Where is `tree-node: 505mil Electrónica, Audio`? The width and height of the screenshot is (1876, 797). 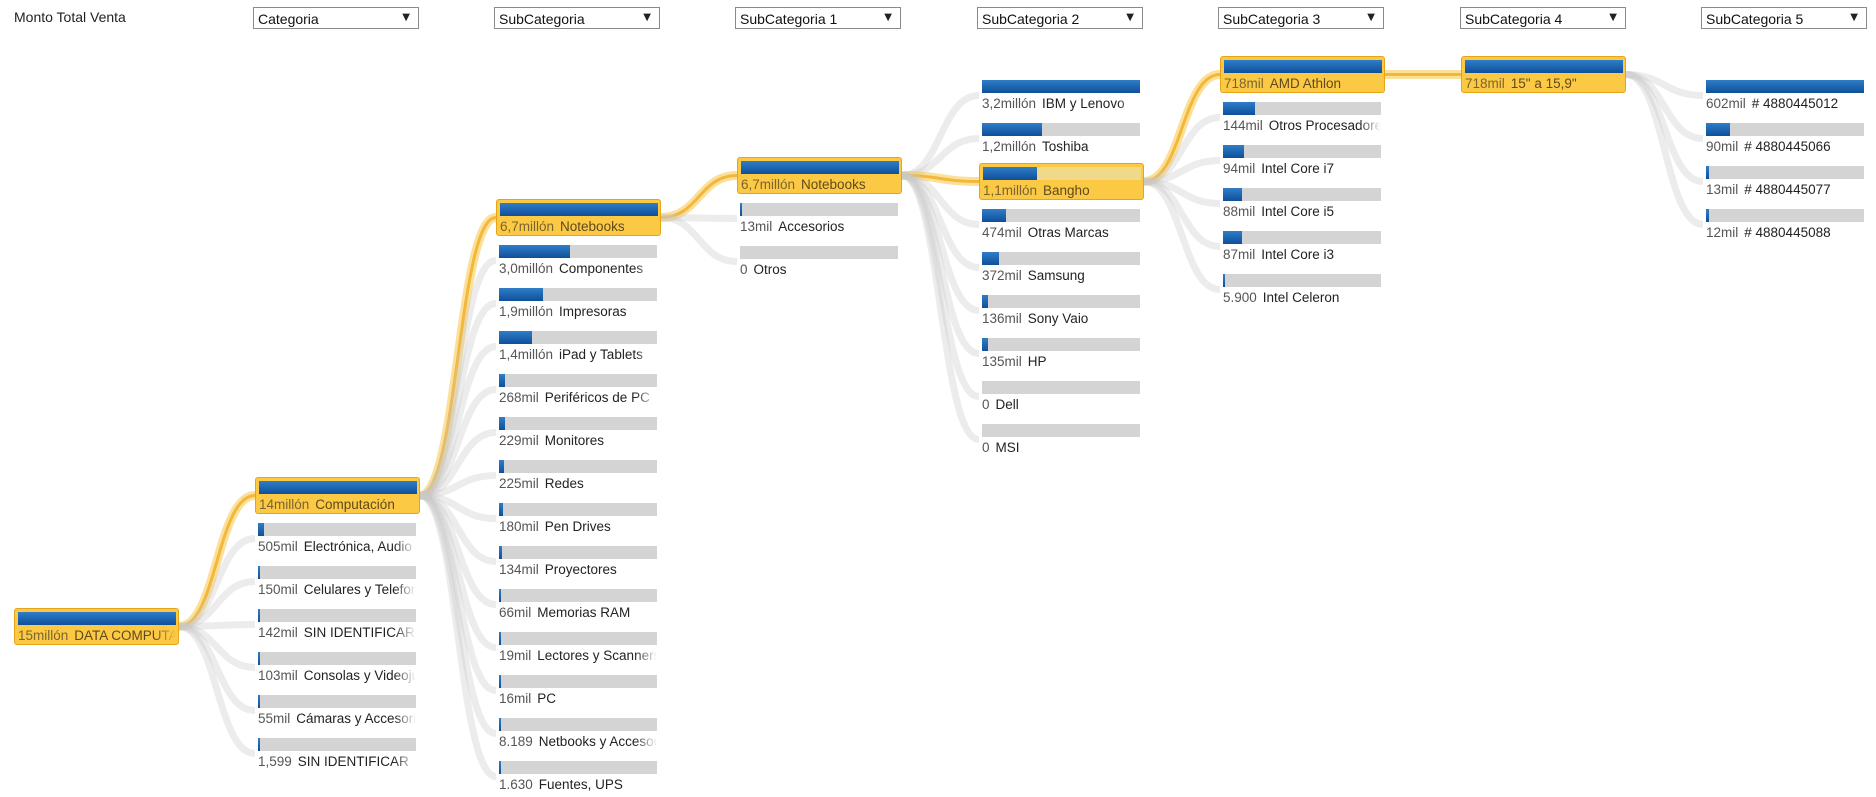
tree-node: 505mil Electrónica, Audio is located at coordinates (337, 538).